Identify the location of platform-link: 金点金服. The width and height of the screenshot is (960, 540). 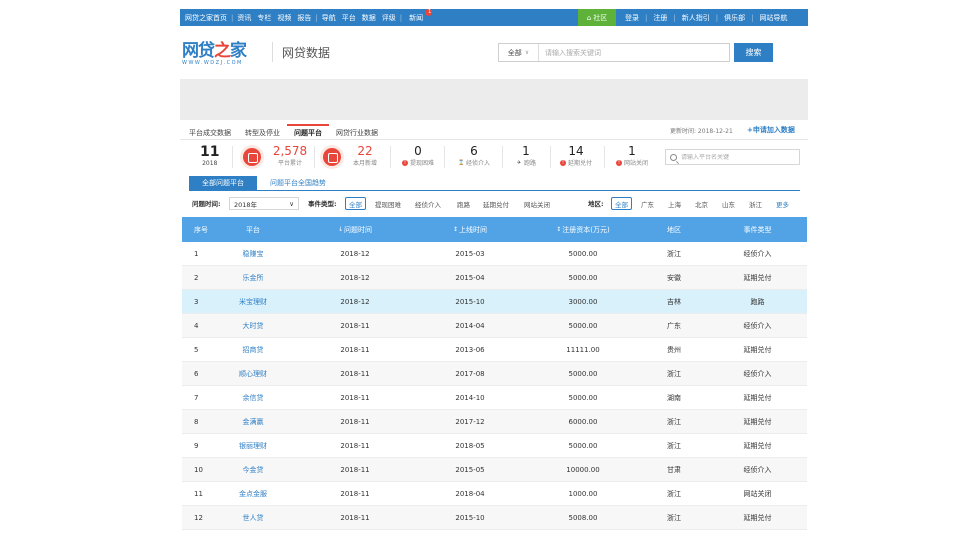
(253, 493).